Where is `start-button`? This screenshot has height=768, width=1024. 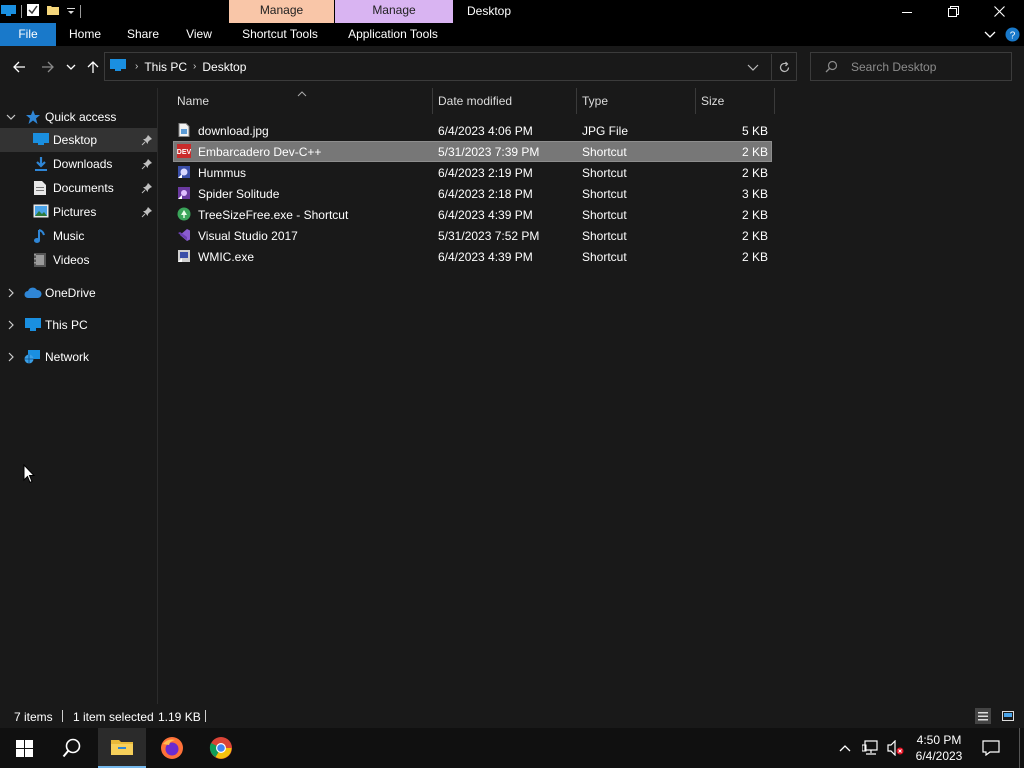 start-button is located at coordinates (24, 748).